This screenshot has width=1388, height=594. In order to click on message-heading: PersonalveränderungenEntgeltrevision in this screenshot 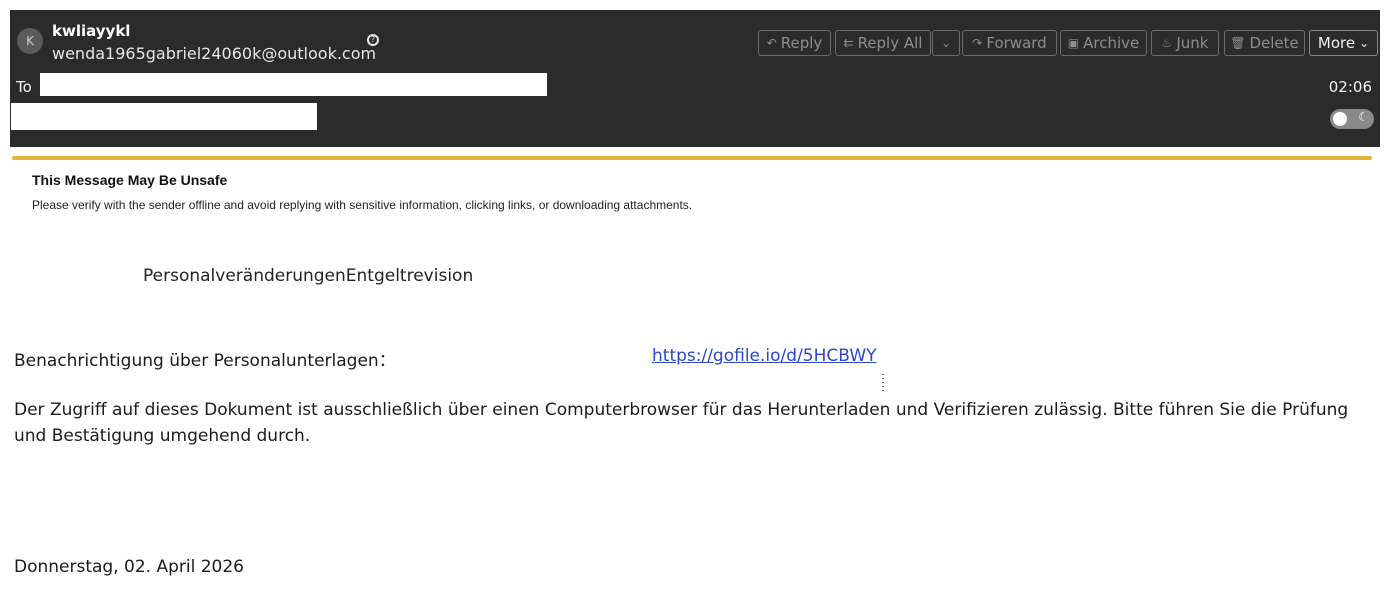, I will do `click(308, 276)`.